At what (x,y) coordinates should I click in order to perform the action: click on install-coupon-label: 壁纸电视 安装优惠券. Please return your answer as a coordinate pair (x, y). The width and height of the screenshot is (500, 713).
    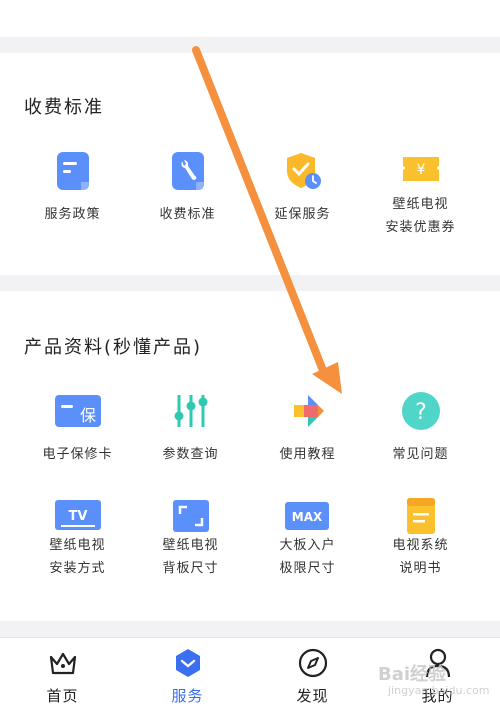
    Looking at the image, I should click on (420, 216).